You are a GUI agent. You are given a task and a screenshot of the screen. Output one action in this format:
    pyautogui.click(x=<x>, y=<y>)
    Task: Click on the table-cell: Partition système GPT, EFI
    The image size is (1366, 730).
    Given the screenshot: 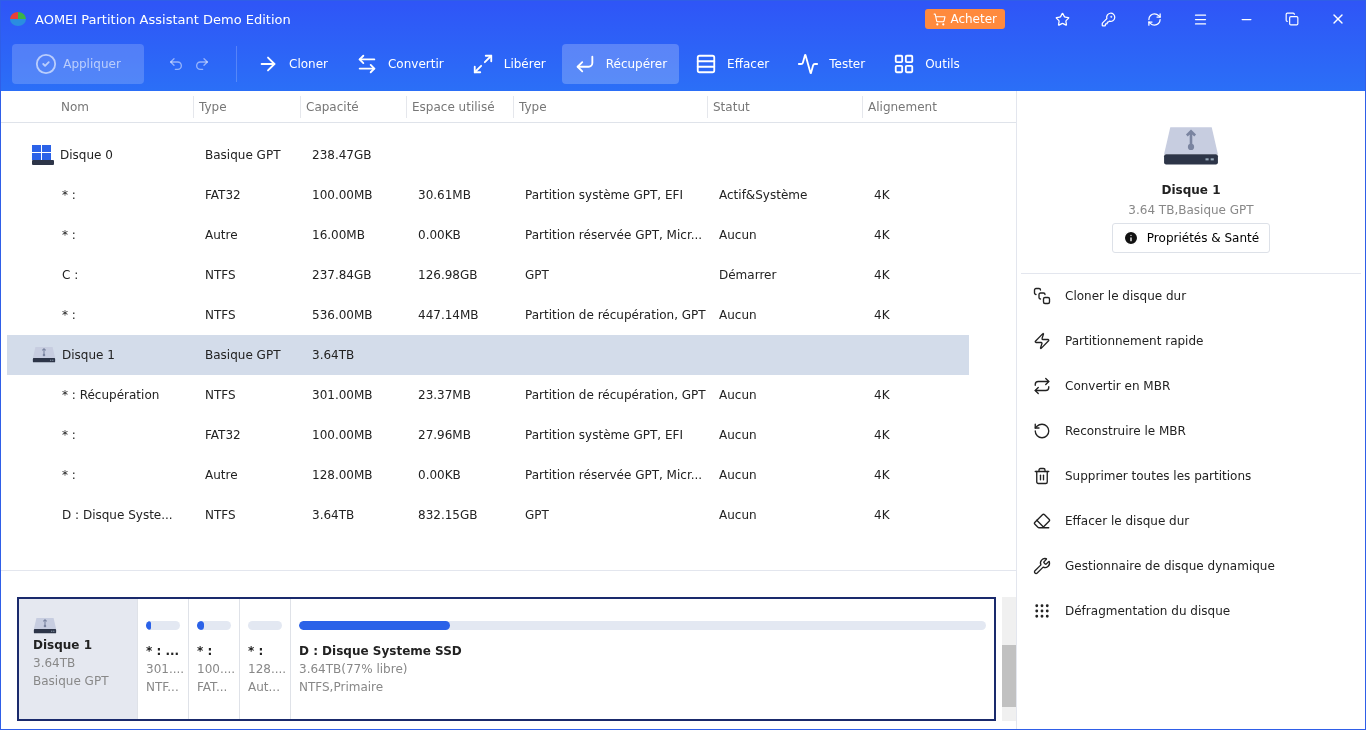 What is the action you would take?
    pyautogui.click(x=604, y=195)
    